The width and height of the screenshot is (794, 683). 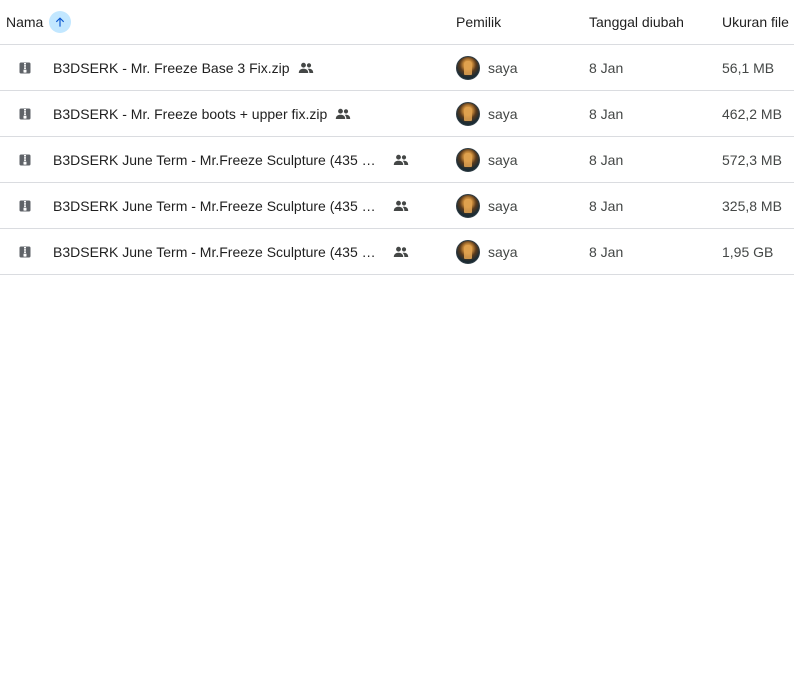 What do you see at coordinates (752, 205) in the screenshot?
I see `file-size: 325,8 MB` at bounding box center [752, 205].